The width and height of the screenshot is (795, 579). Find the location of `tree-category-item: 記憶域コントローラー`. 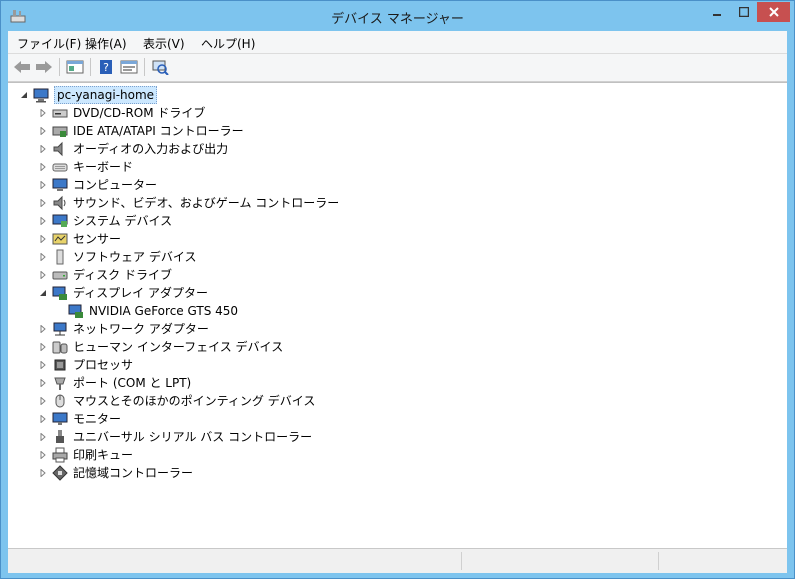

tree-category-item: 記憶域コントローラー is located at coordinates (115, 473).